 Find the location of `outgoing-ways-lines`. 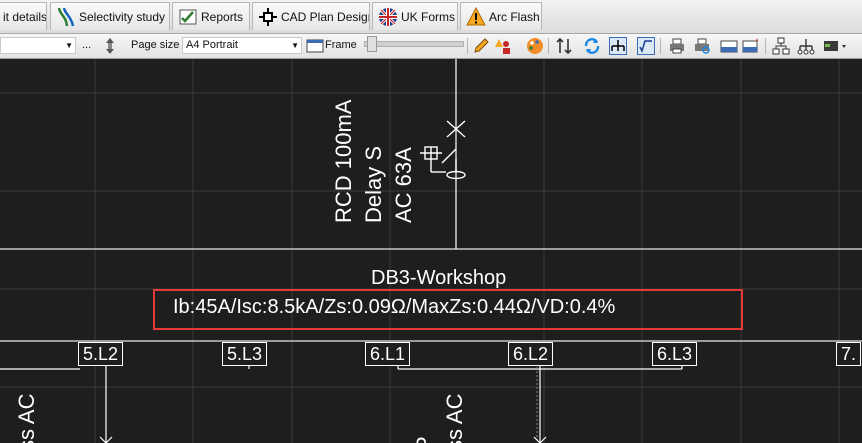

outgoing-ways-lines is located at coordinates (341, 404).